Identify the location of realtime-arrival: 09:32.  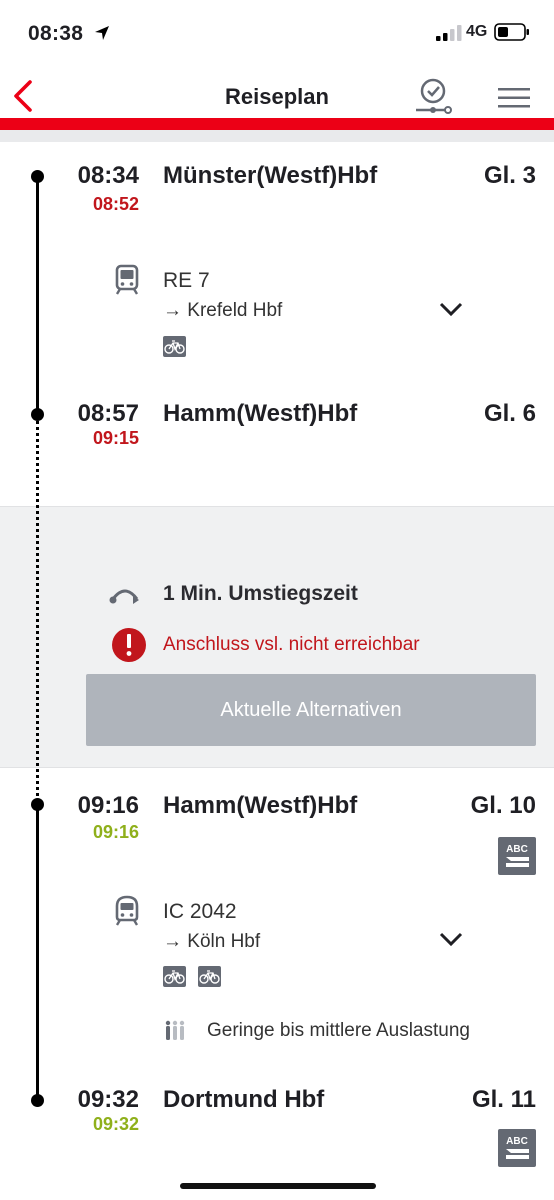
(115, 1124).